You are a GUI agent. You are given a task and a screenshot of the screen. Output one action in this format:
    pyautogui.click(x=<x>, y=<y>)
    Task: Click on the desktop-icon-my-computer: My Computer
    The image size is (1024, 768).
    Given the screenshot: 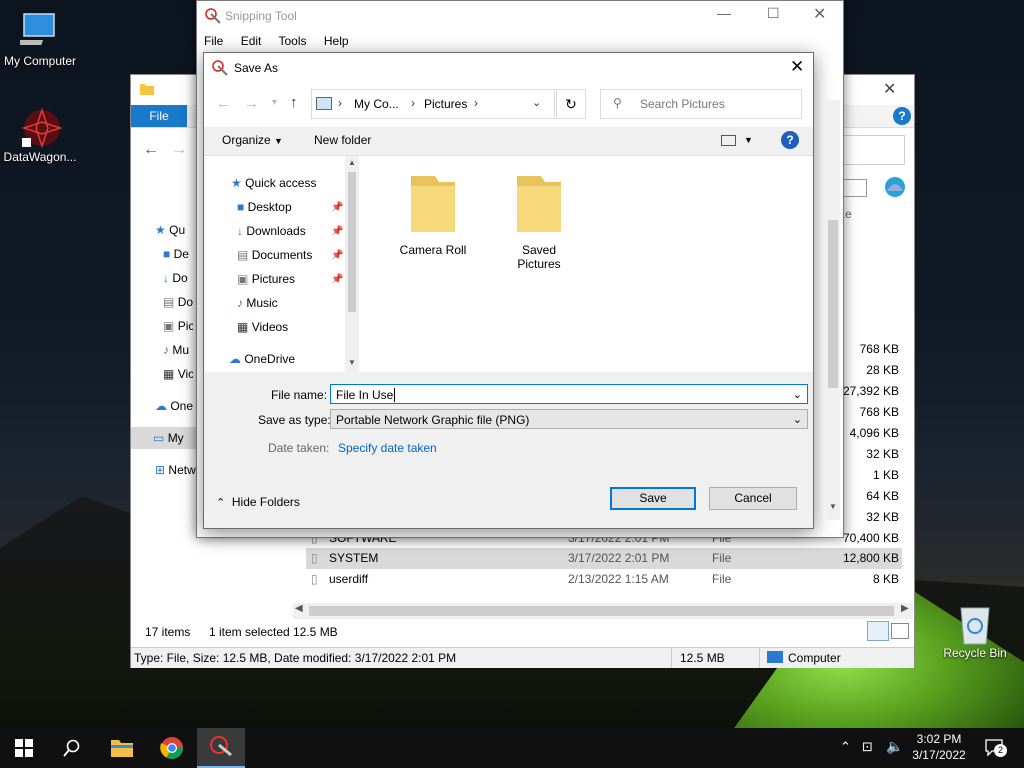 What is the action you would take?
    pyautogui.click(x=40, y=39)
    